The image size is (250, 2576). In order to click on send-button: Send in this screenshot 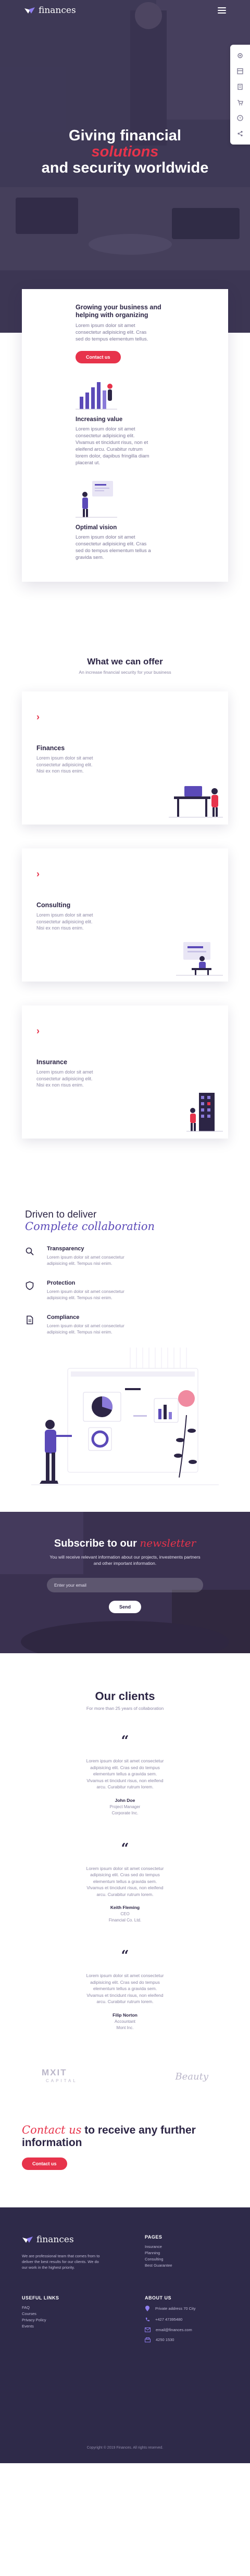, I will do `click(124, 1607)`.